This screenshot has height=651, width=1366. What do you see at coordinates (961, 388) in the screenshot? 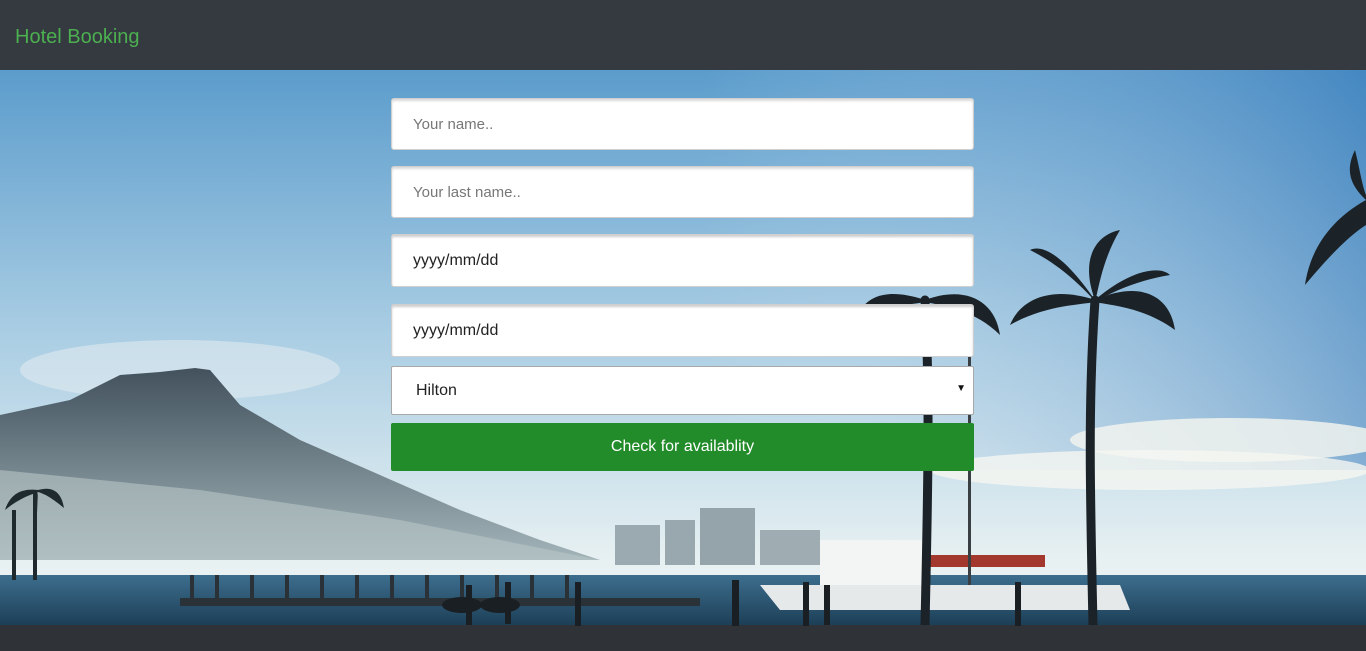
I see `dropdown-arrow-icon: ▼` at bounding box center [961, 388].